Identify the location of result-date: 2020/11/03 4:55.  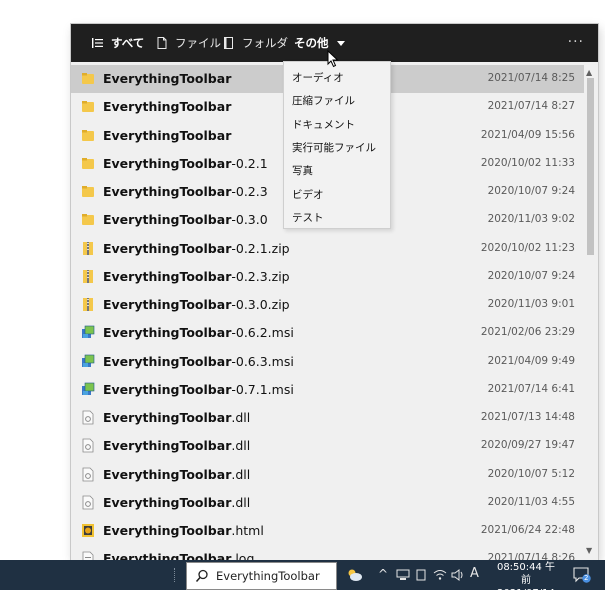
(531, 501).